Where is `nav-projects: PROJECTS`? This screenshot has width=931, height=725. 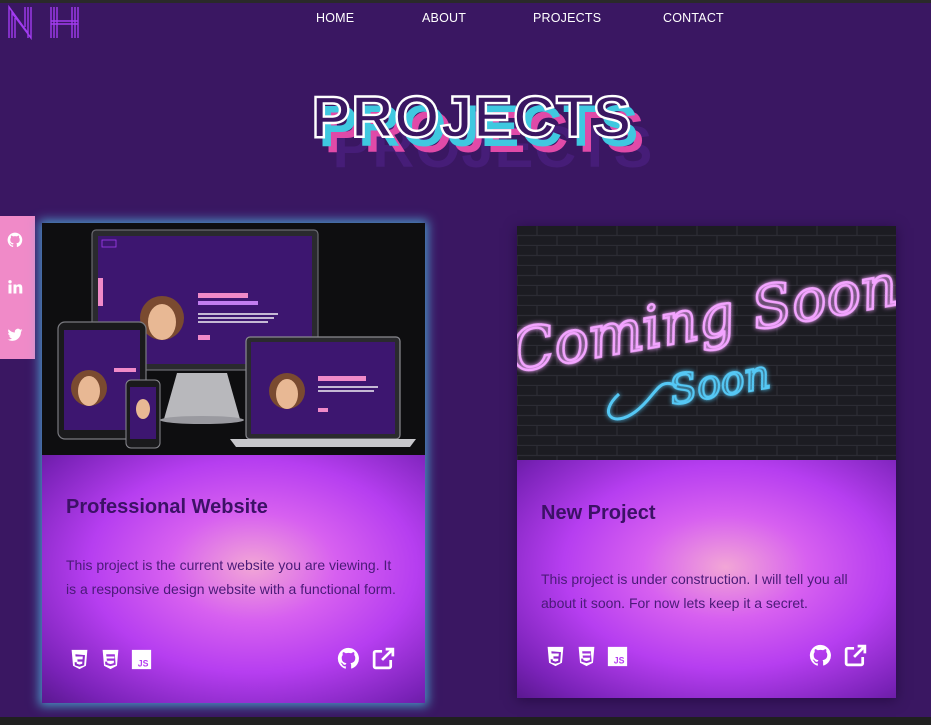
nav-projects: PROJECTS is located at coordinates (567, 18).